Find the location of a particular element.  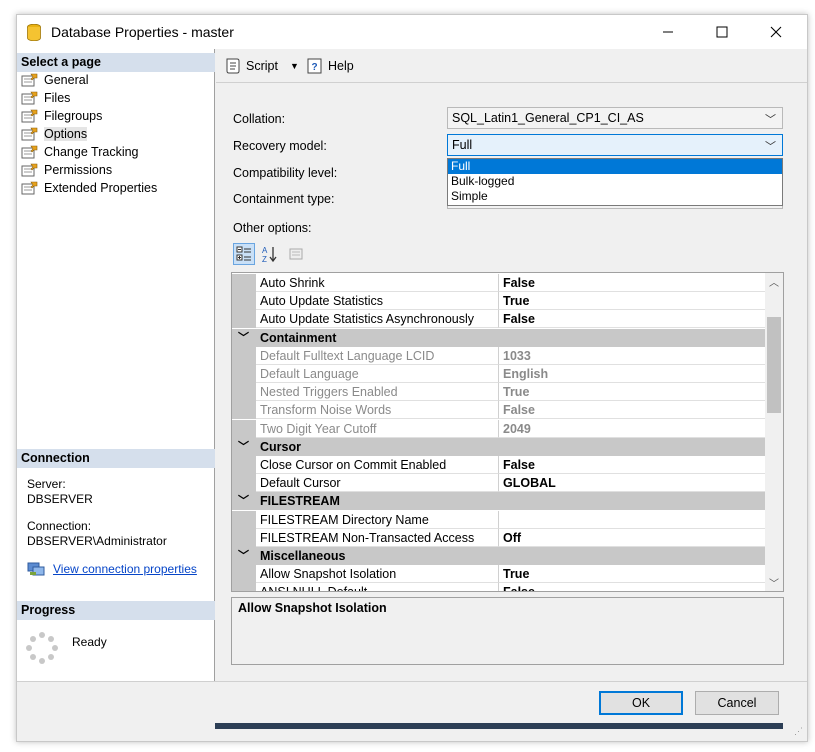

resize-grip-icon: ⋰ is located at coordinates (798, 731).